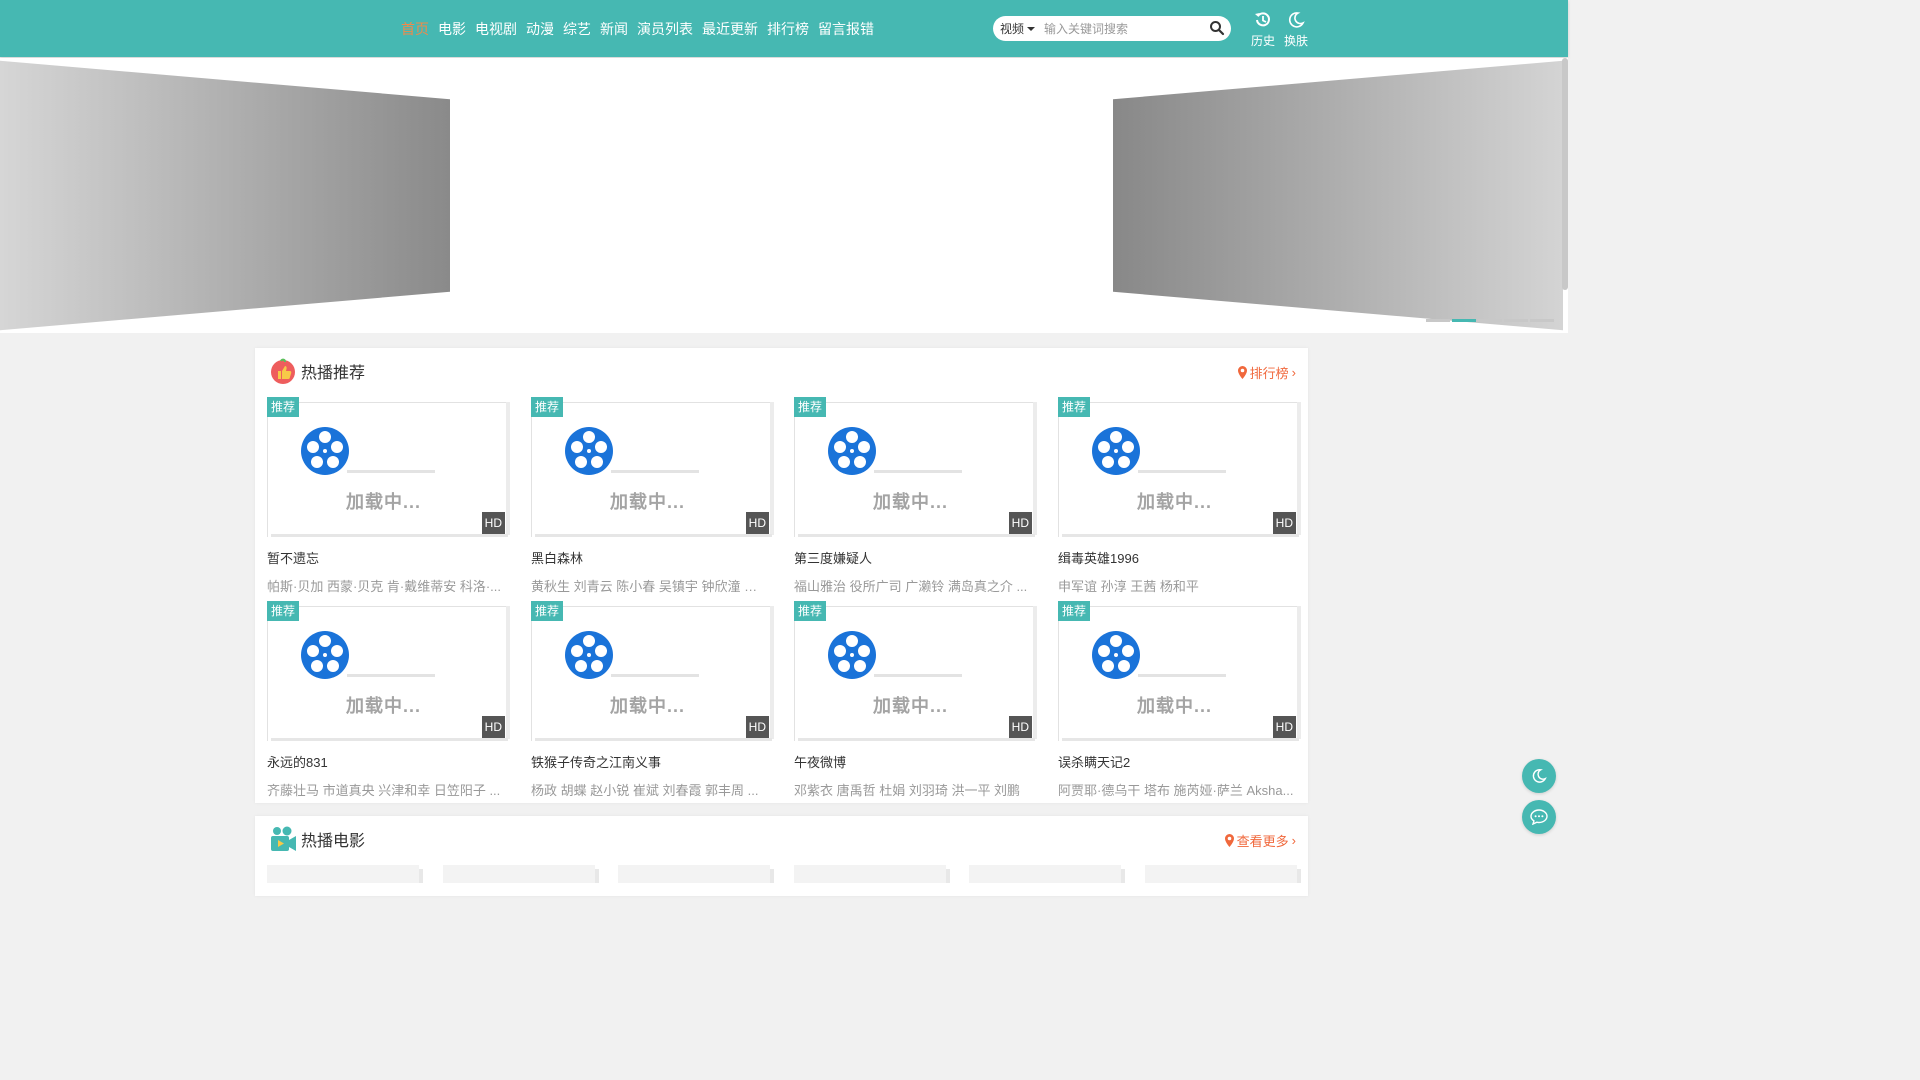 The width and height of the screenshot is (1920, 1080). I want to click on banner-slide-left, so click(225, 195).